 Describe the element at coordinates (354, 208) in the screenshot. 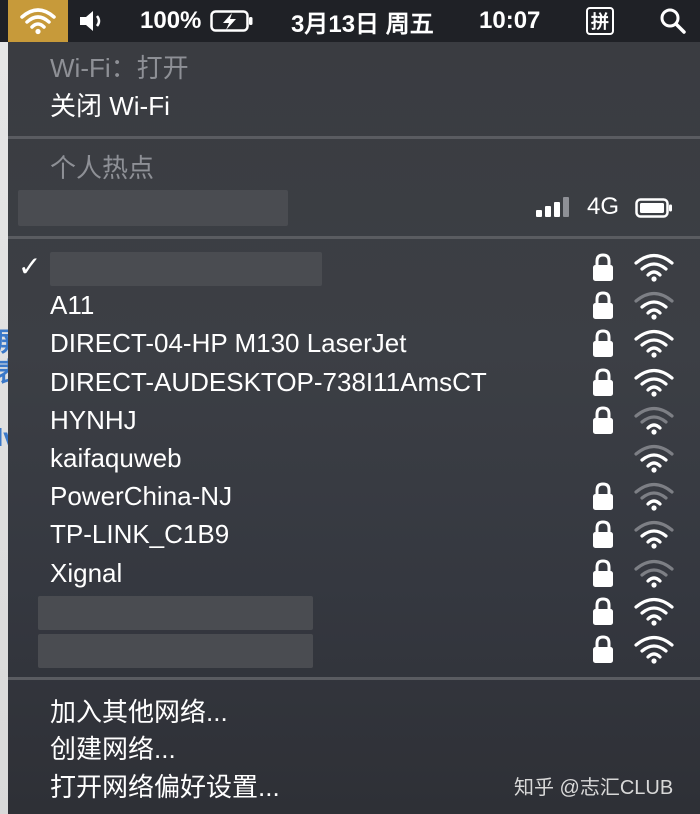

I see `hotspot-device-item: 4G` at that location.